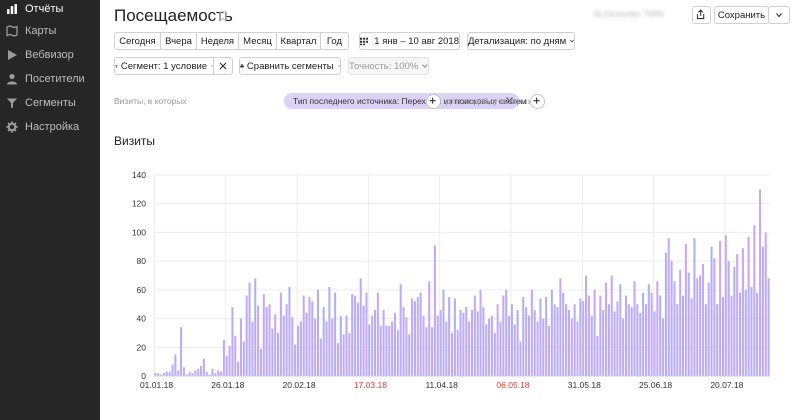  Describe the element at coordinates (433, 101) in the screenshot. I see `add-visit-condition-button` at that location.